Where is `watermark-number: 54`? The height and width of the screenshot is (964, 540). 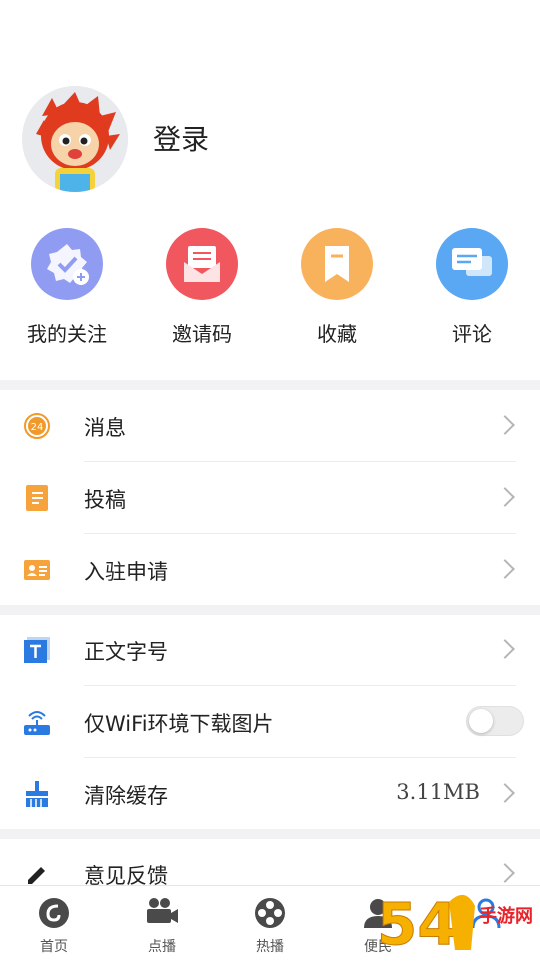 watermark-number: 54 is located at coordinates (417, 924).